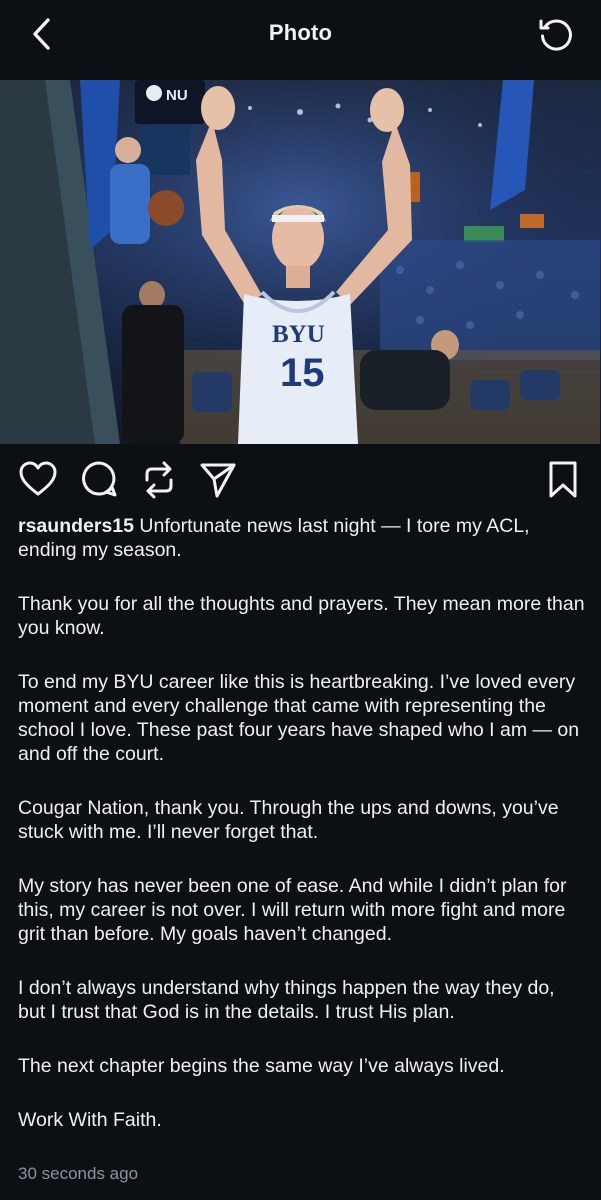 This screenshot has width=601, height=1200. I want to click on username: rsaunders15, so click(76, 526).